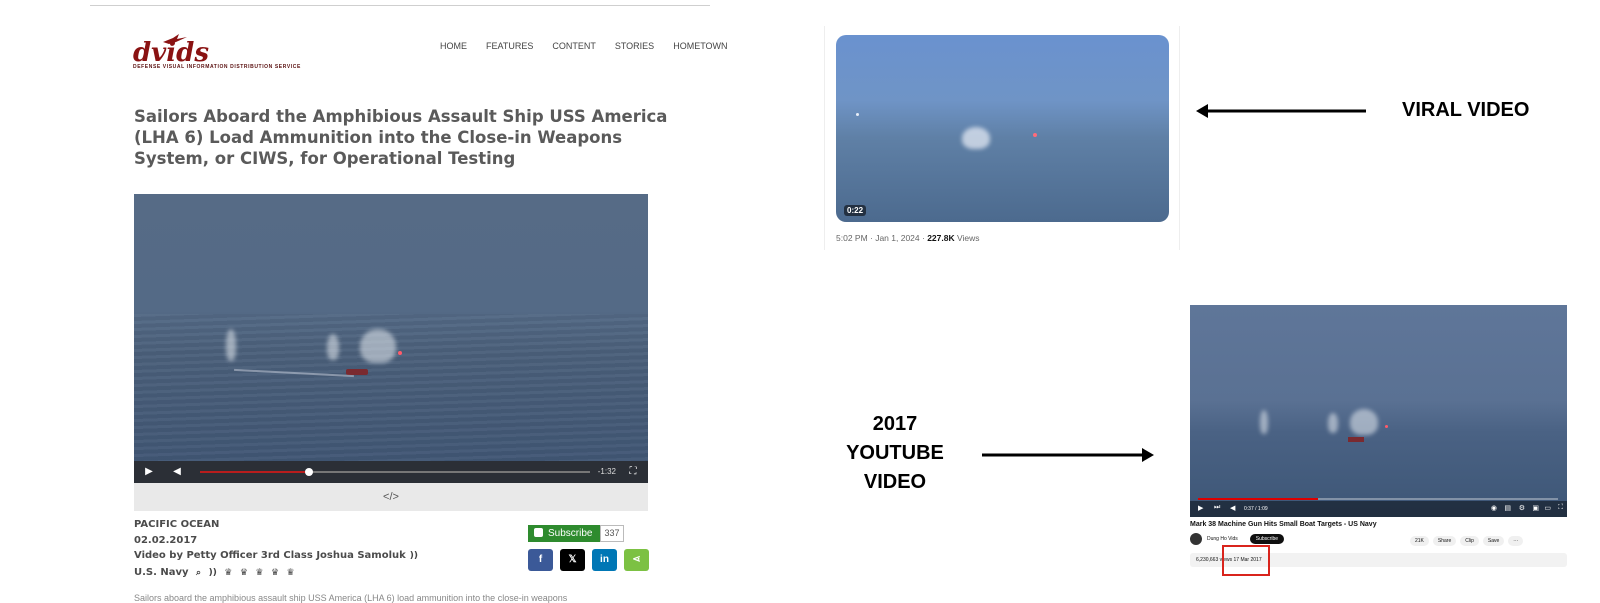 This screenshot has height=603, width=1600. Describe the element at coordinates (895, 482) in the screenshot. I see `label-line: VIDEO` at that location.